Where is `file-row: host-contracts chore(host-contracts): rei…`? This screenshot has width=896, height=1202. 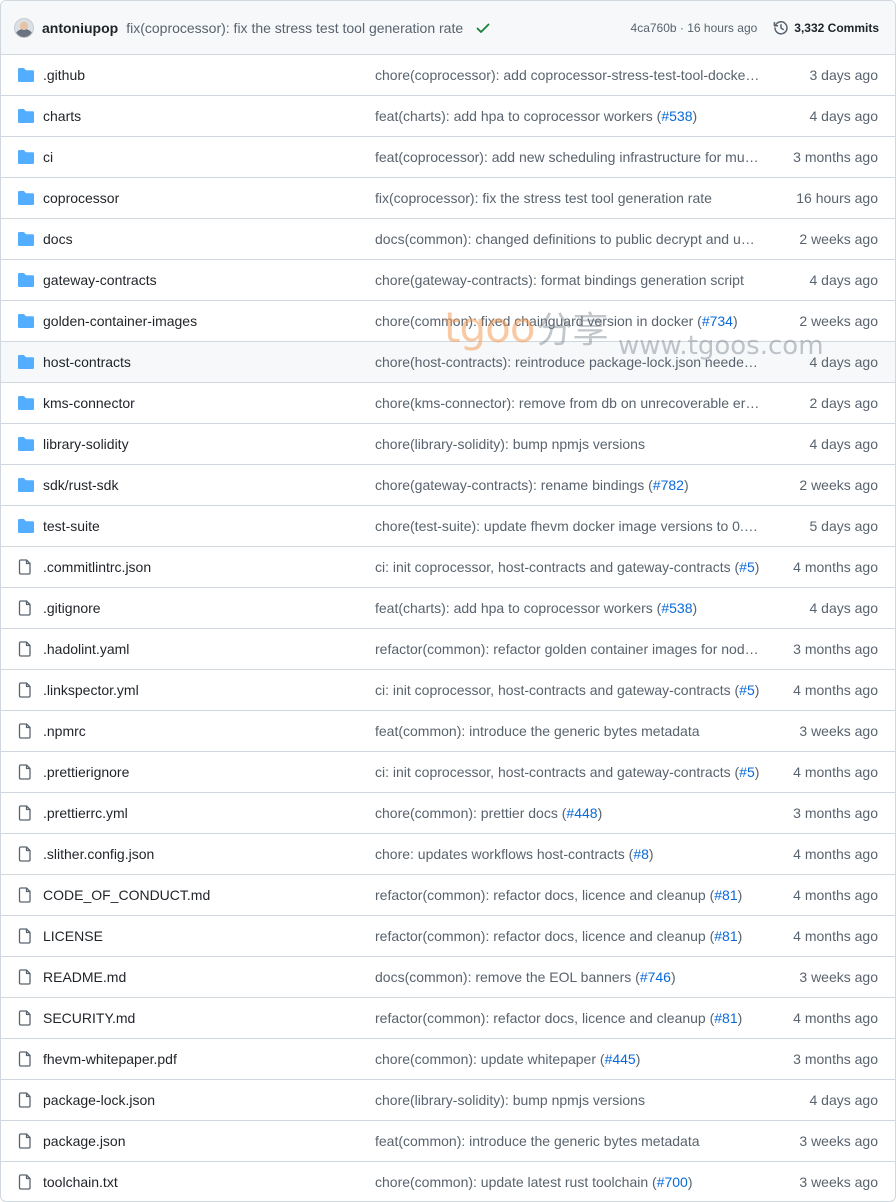 file-row: host-contracts chore(host-contracts): rei… is located at coordinates (448, 362).